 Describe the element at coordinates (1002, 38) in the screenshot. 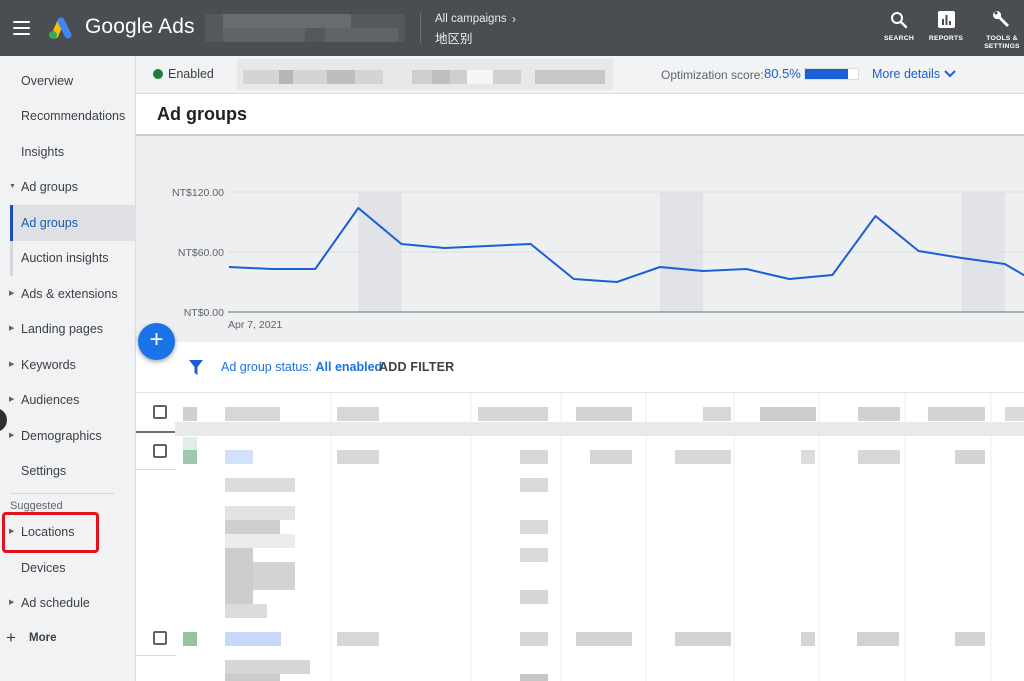

I see `tools-label-line1: TOOLS &` at that location.